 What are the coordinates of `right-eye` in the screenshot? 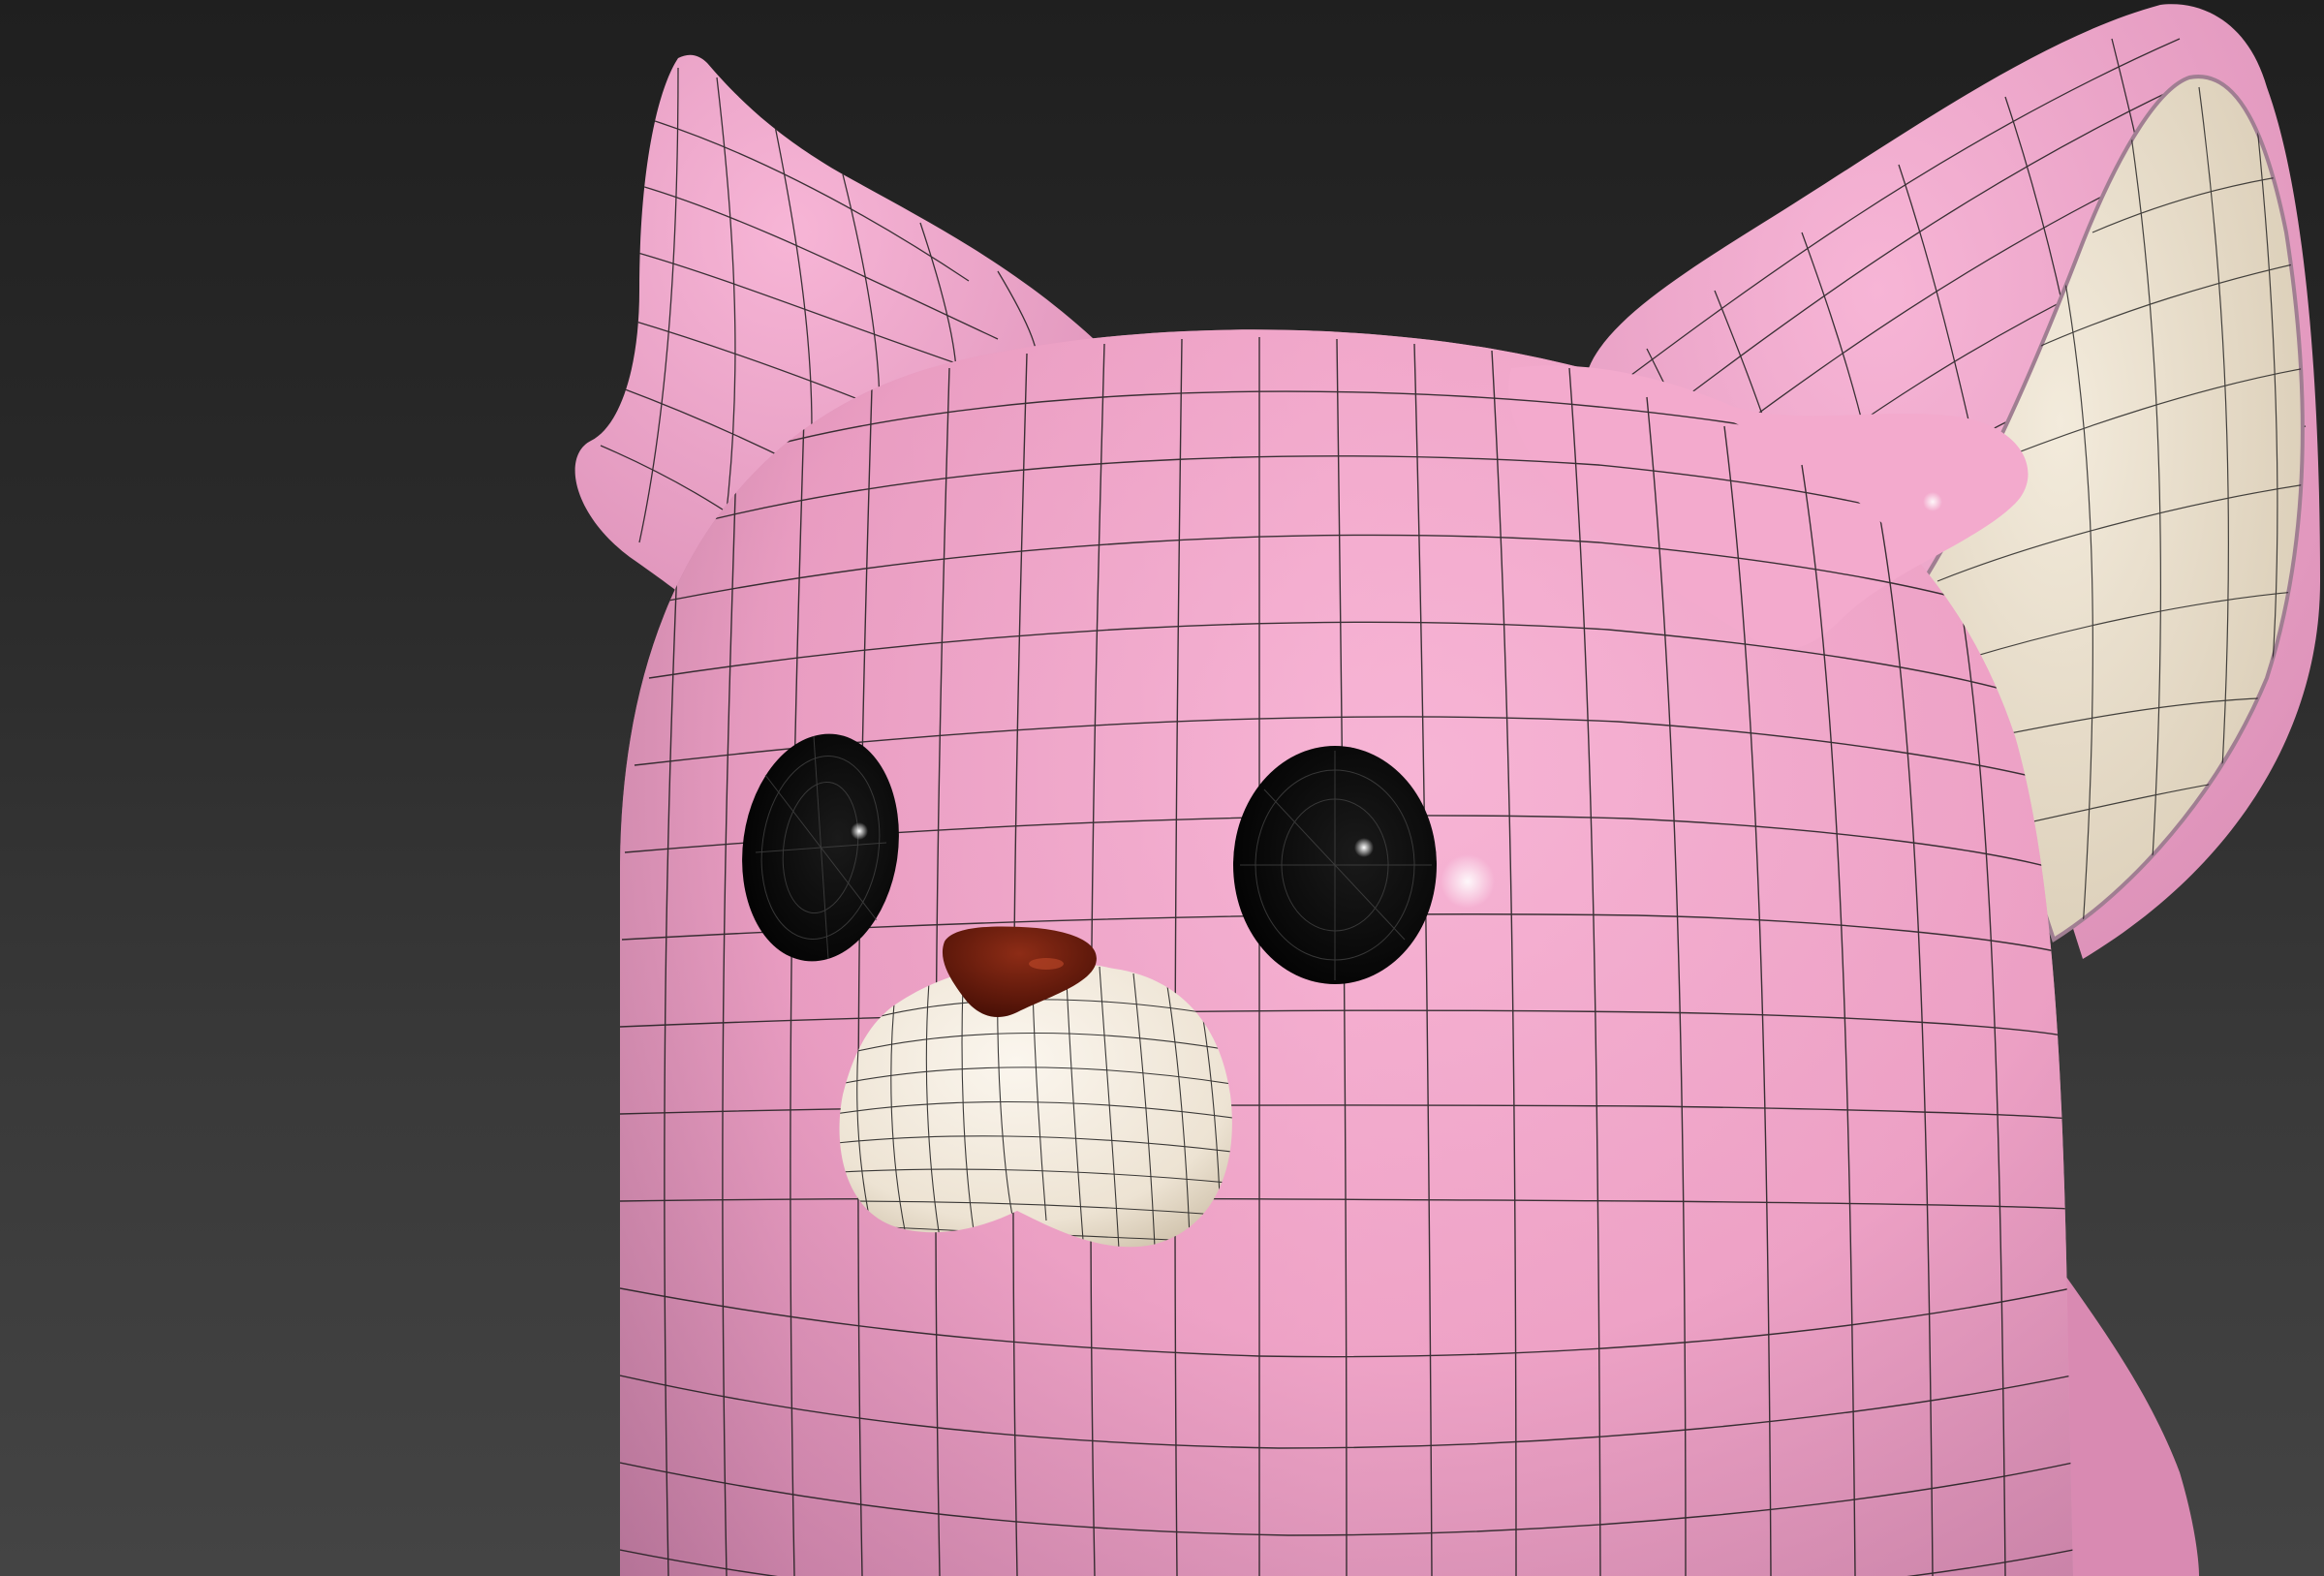 It's located at (1335, 865).